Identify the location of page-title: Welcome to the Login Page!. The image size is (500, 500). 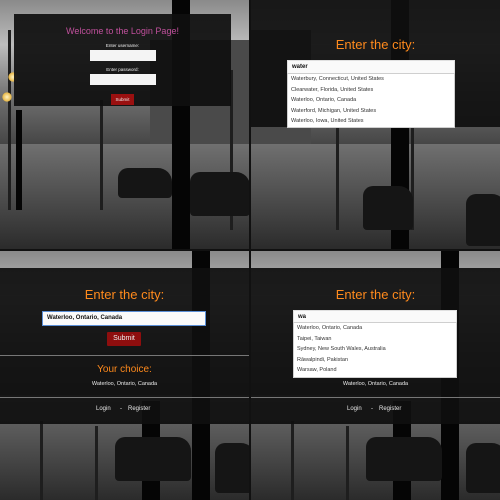
(122, 31).